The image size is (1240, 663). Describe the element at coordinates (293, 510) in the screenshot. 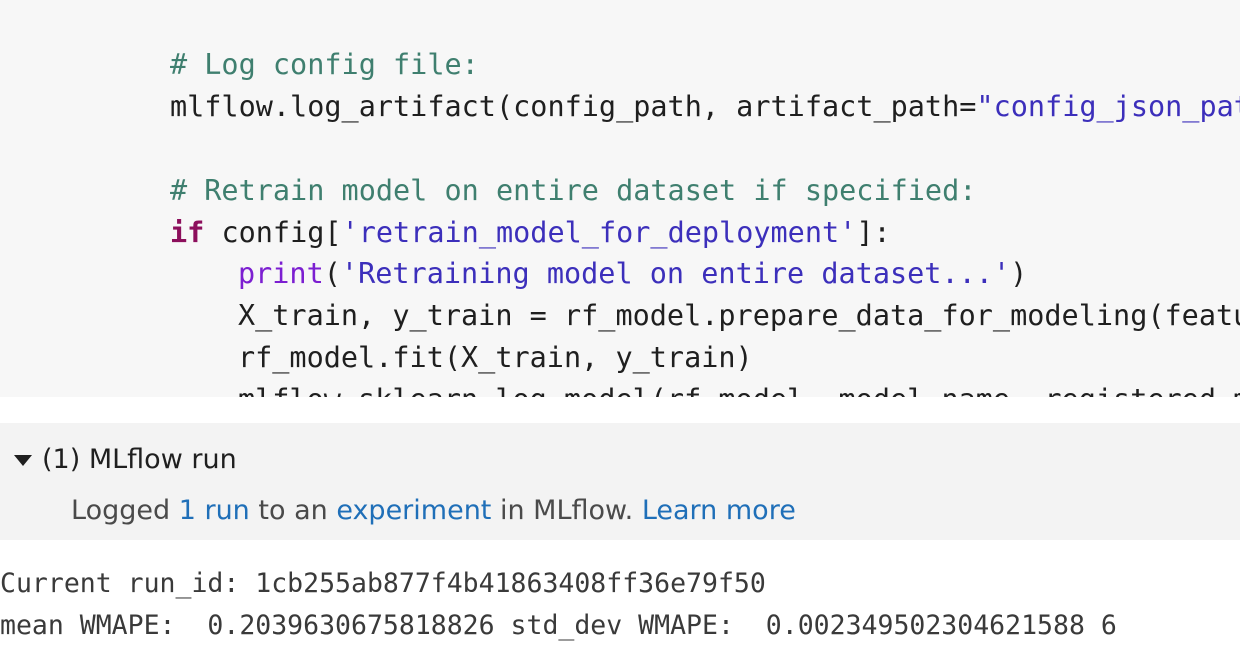

I see `to-an-text: to an` at that location.